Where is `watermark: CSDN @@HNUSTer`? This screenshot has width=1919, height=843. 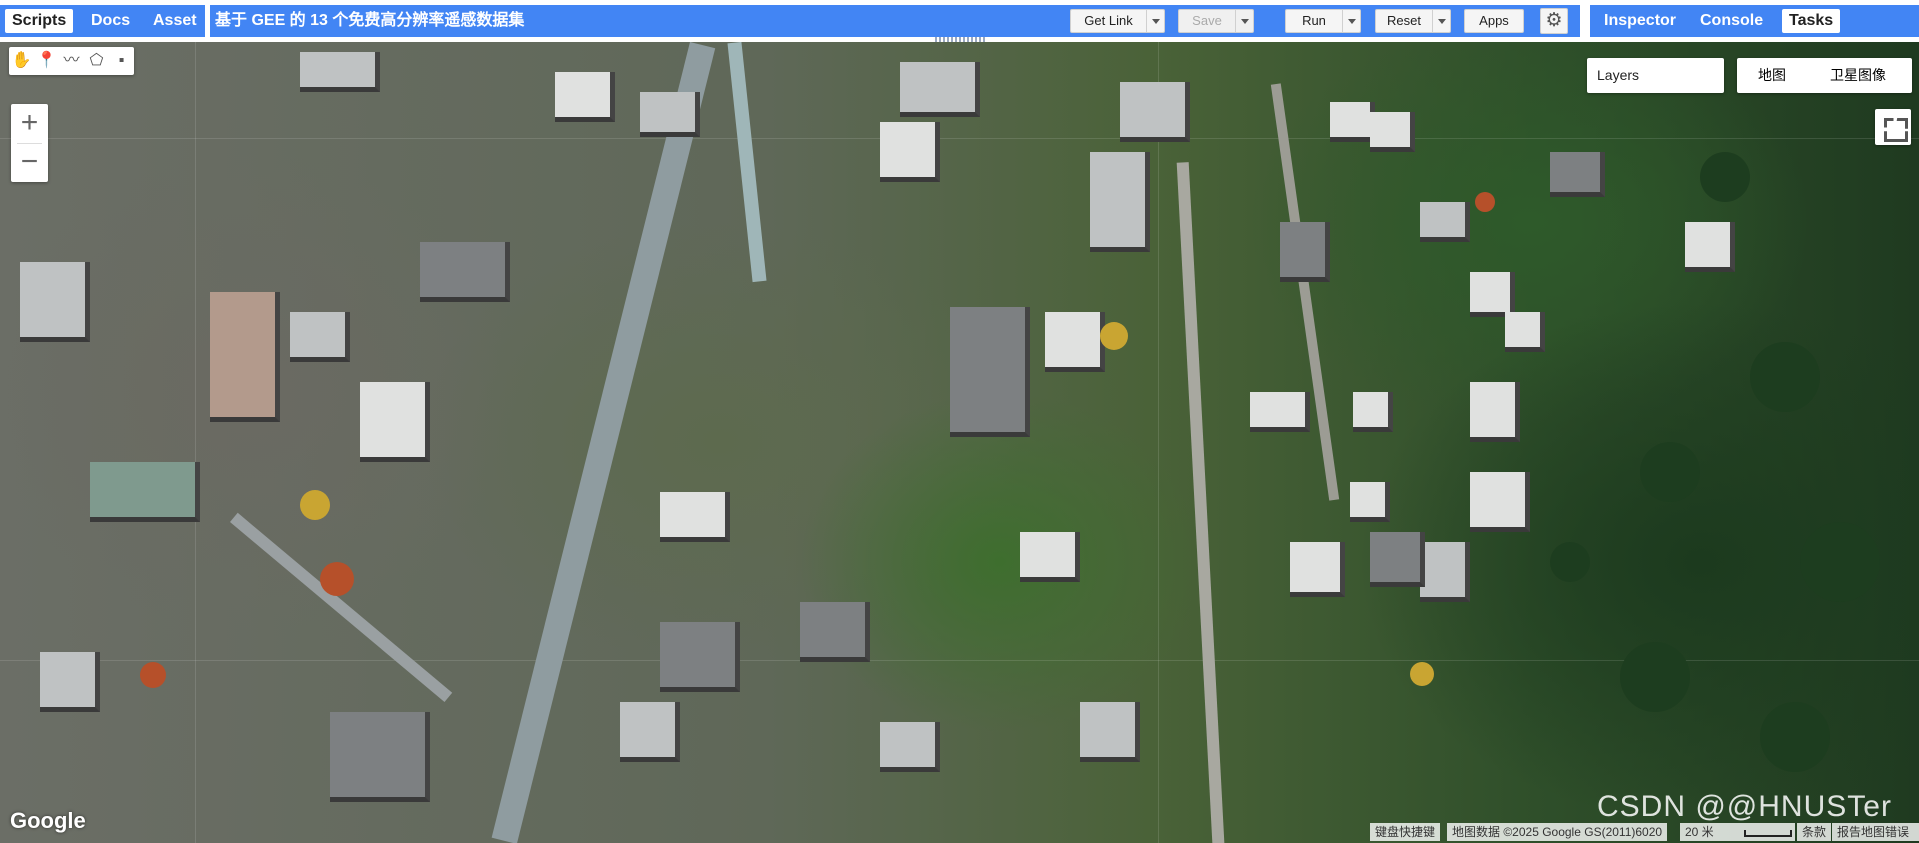
watermark: CSDN @@HNUSTer is located at coordinates (1744, 806).